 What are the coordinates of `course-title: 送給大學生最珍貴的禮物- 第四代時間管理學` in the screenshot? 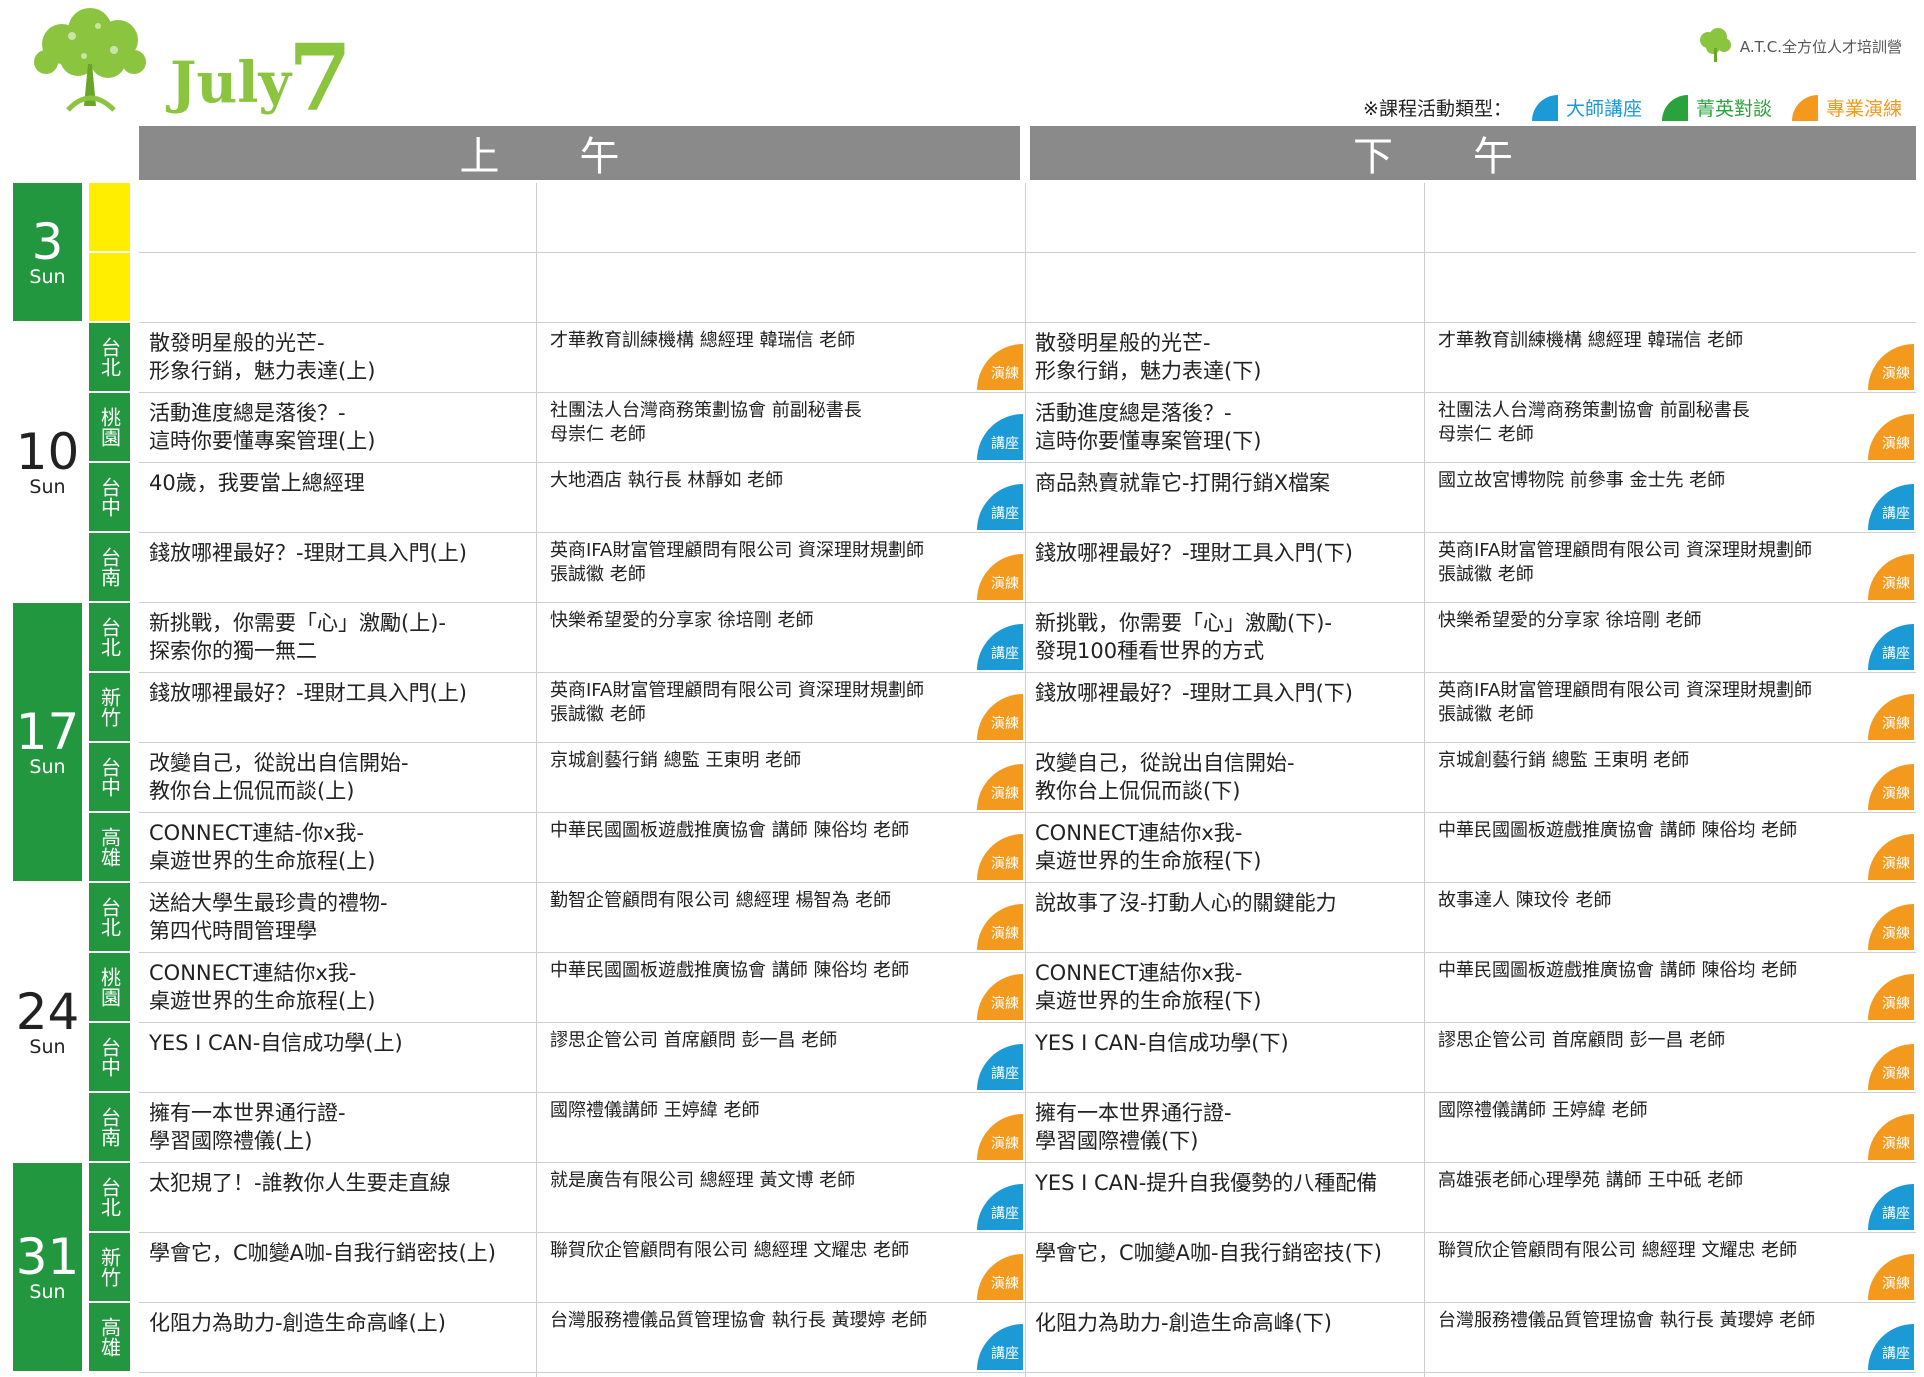 It's located at (337, 917).